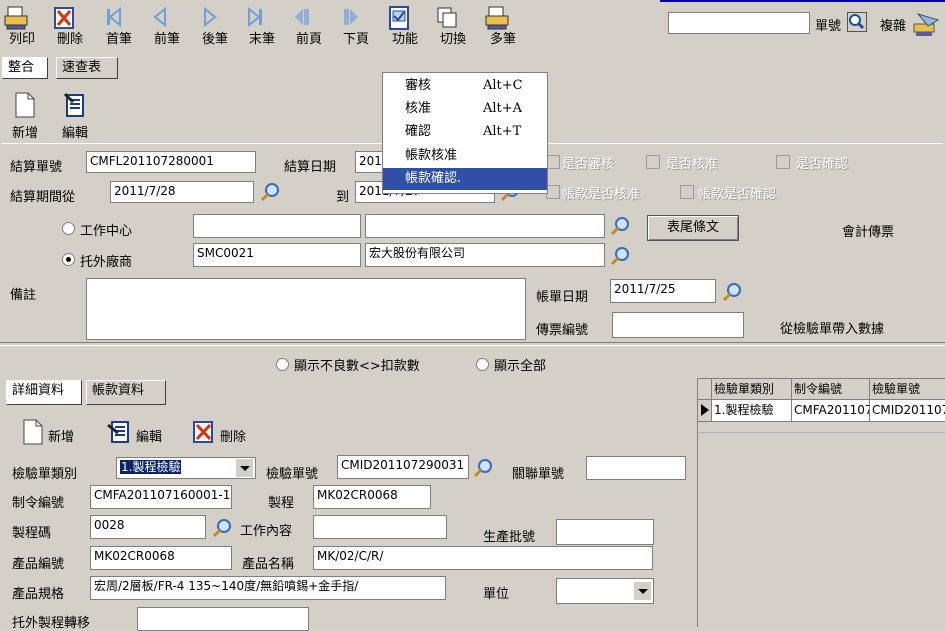 The width and height of the screenshot is (945, 631). Describe the element at coordinates (356, 27) in the screenshot. I see `next-page-button: 下頁` at that location.